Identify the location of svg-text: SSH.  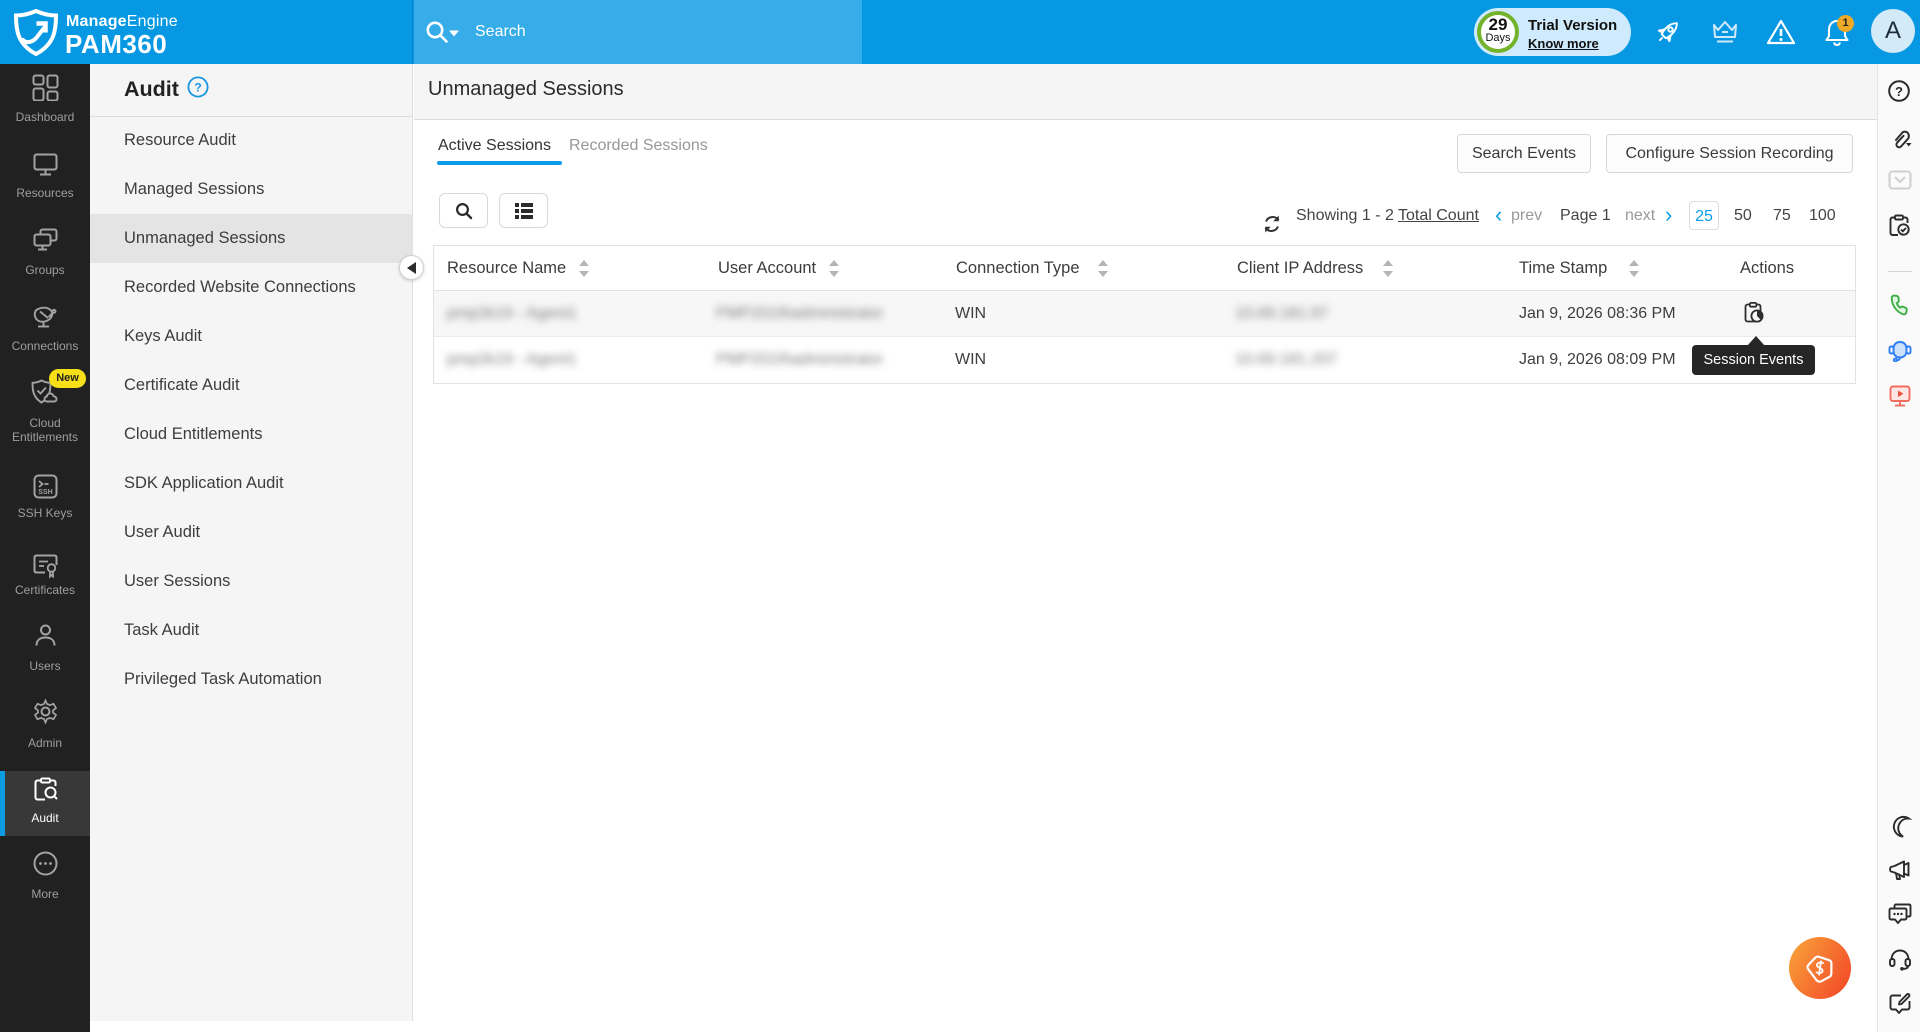
(45, 492).